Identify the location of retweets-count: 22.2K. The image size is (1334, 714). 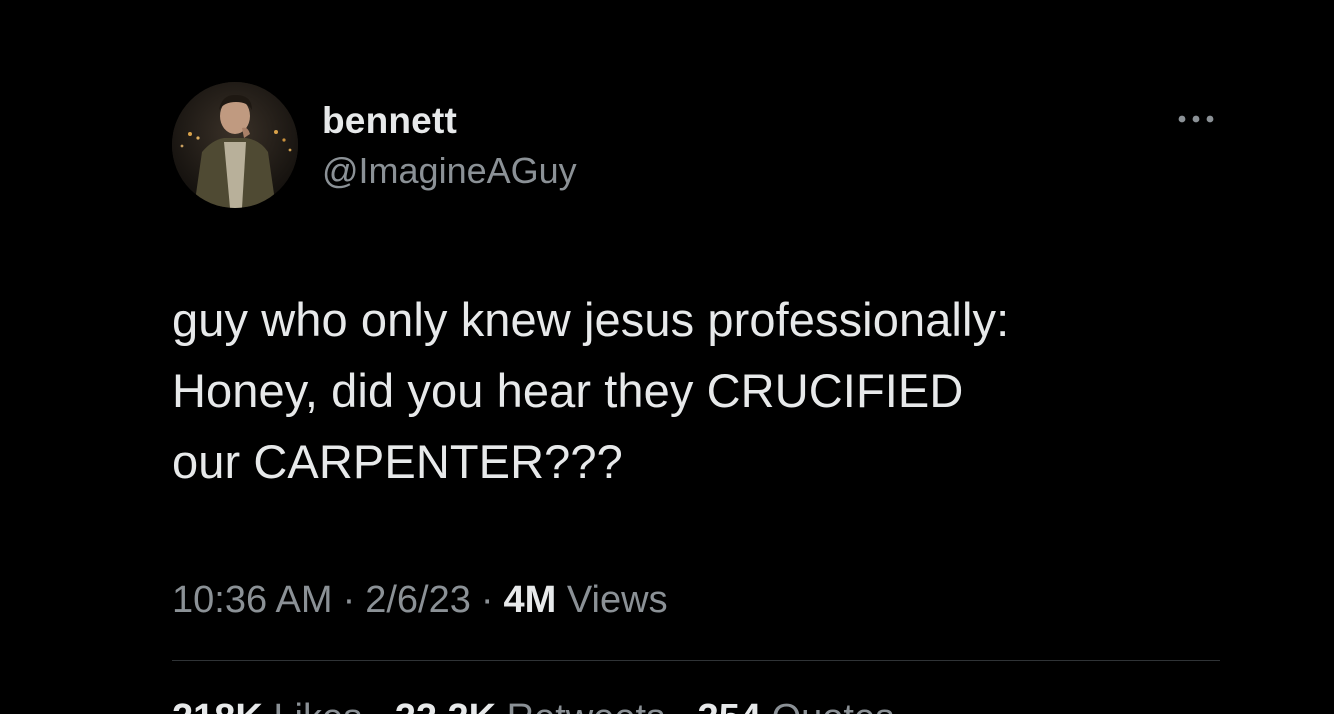
(445, 705).